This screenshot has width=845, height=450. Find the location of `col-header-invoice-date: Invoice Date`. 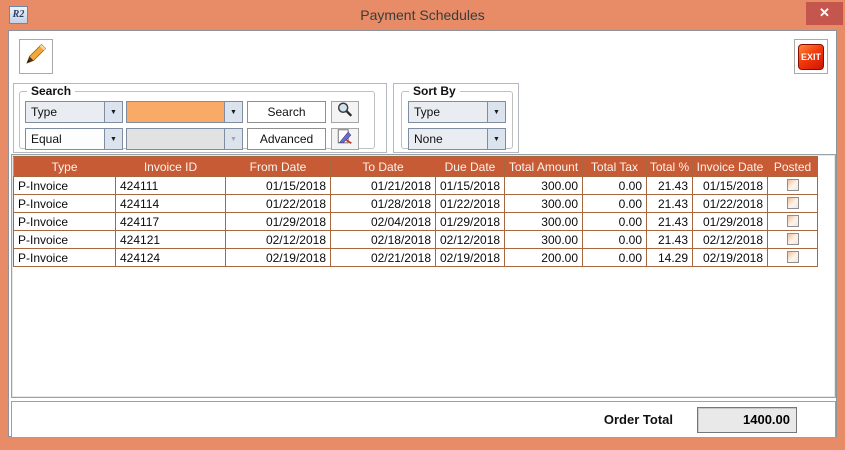

col-header-invoice-date: Invoice Date is located at coordinates (730, 166).